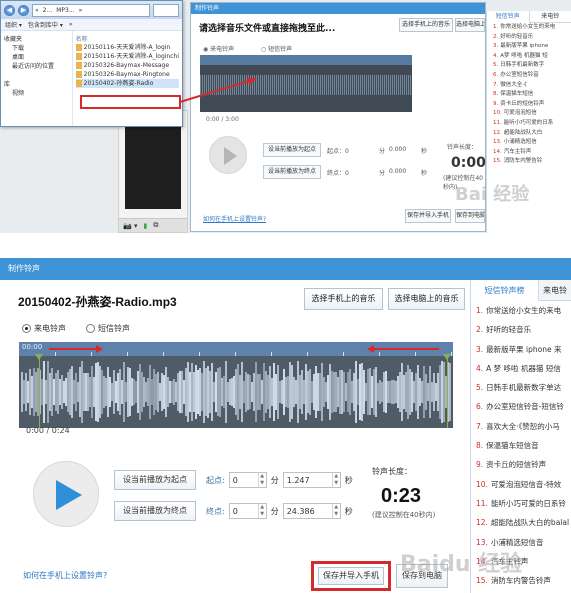  Describe the element at coordinates (130, 226) in the screenshot. I see `camera-icon: 📷 ▾` at that location.